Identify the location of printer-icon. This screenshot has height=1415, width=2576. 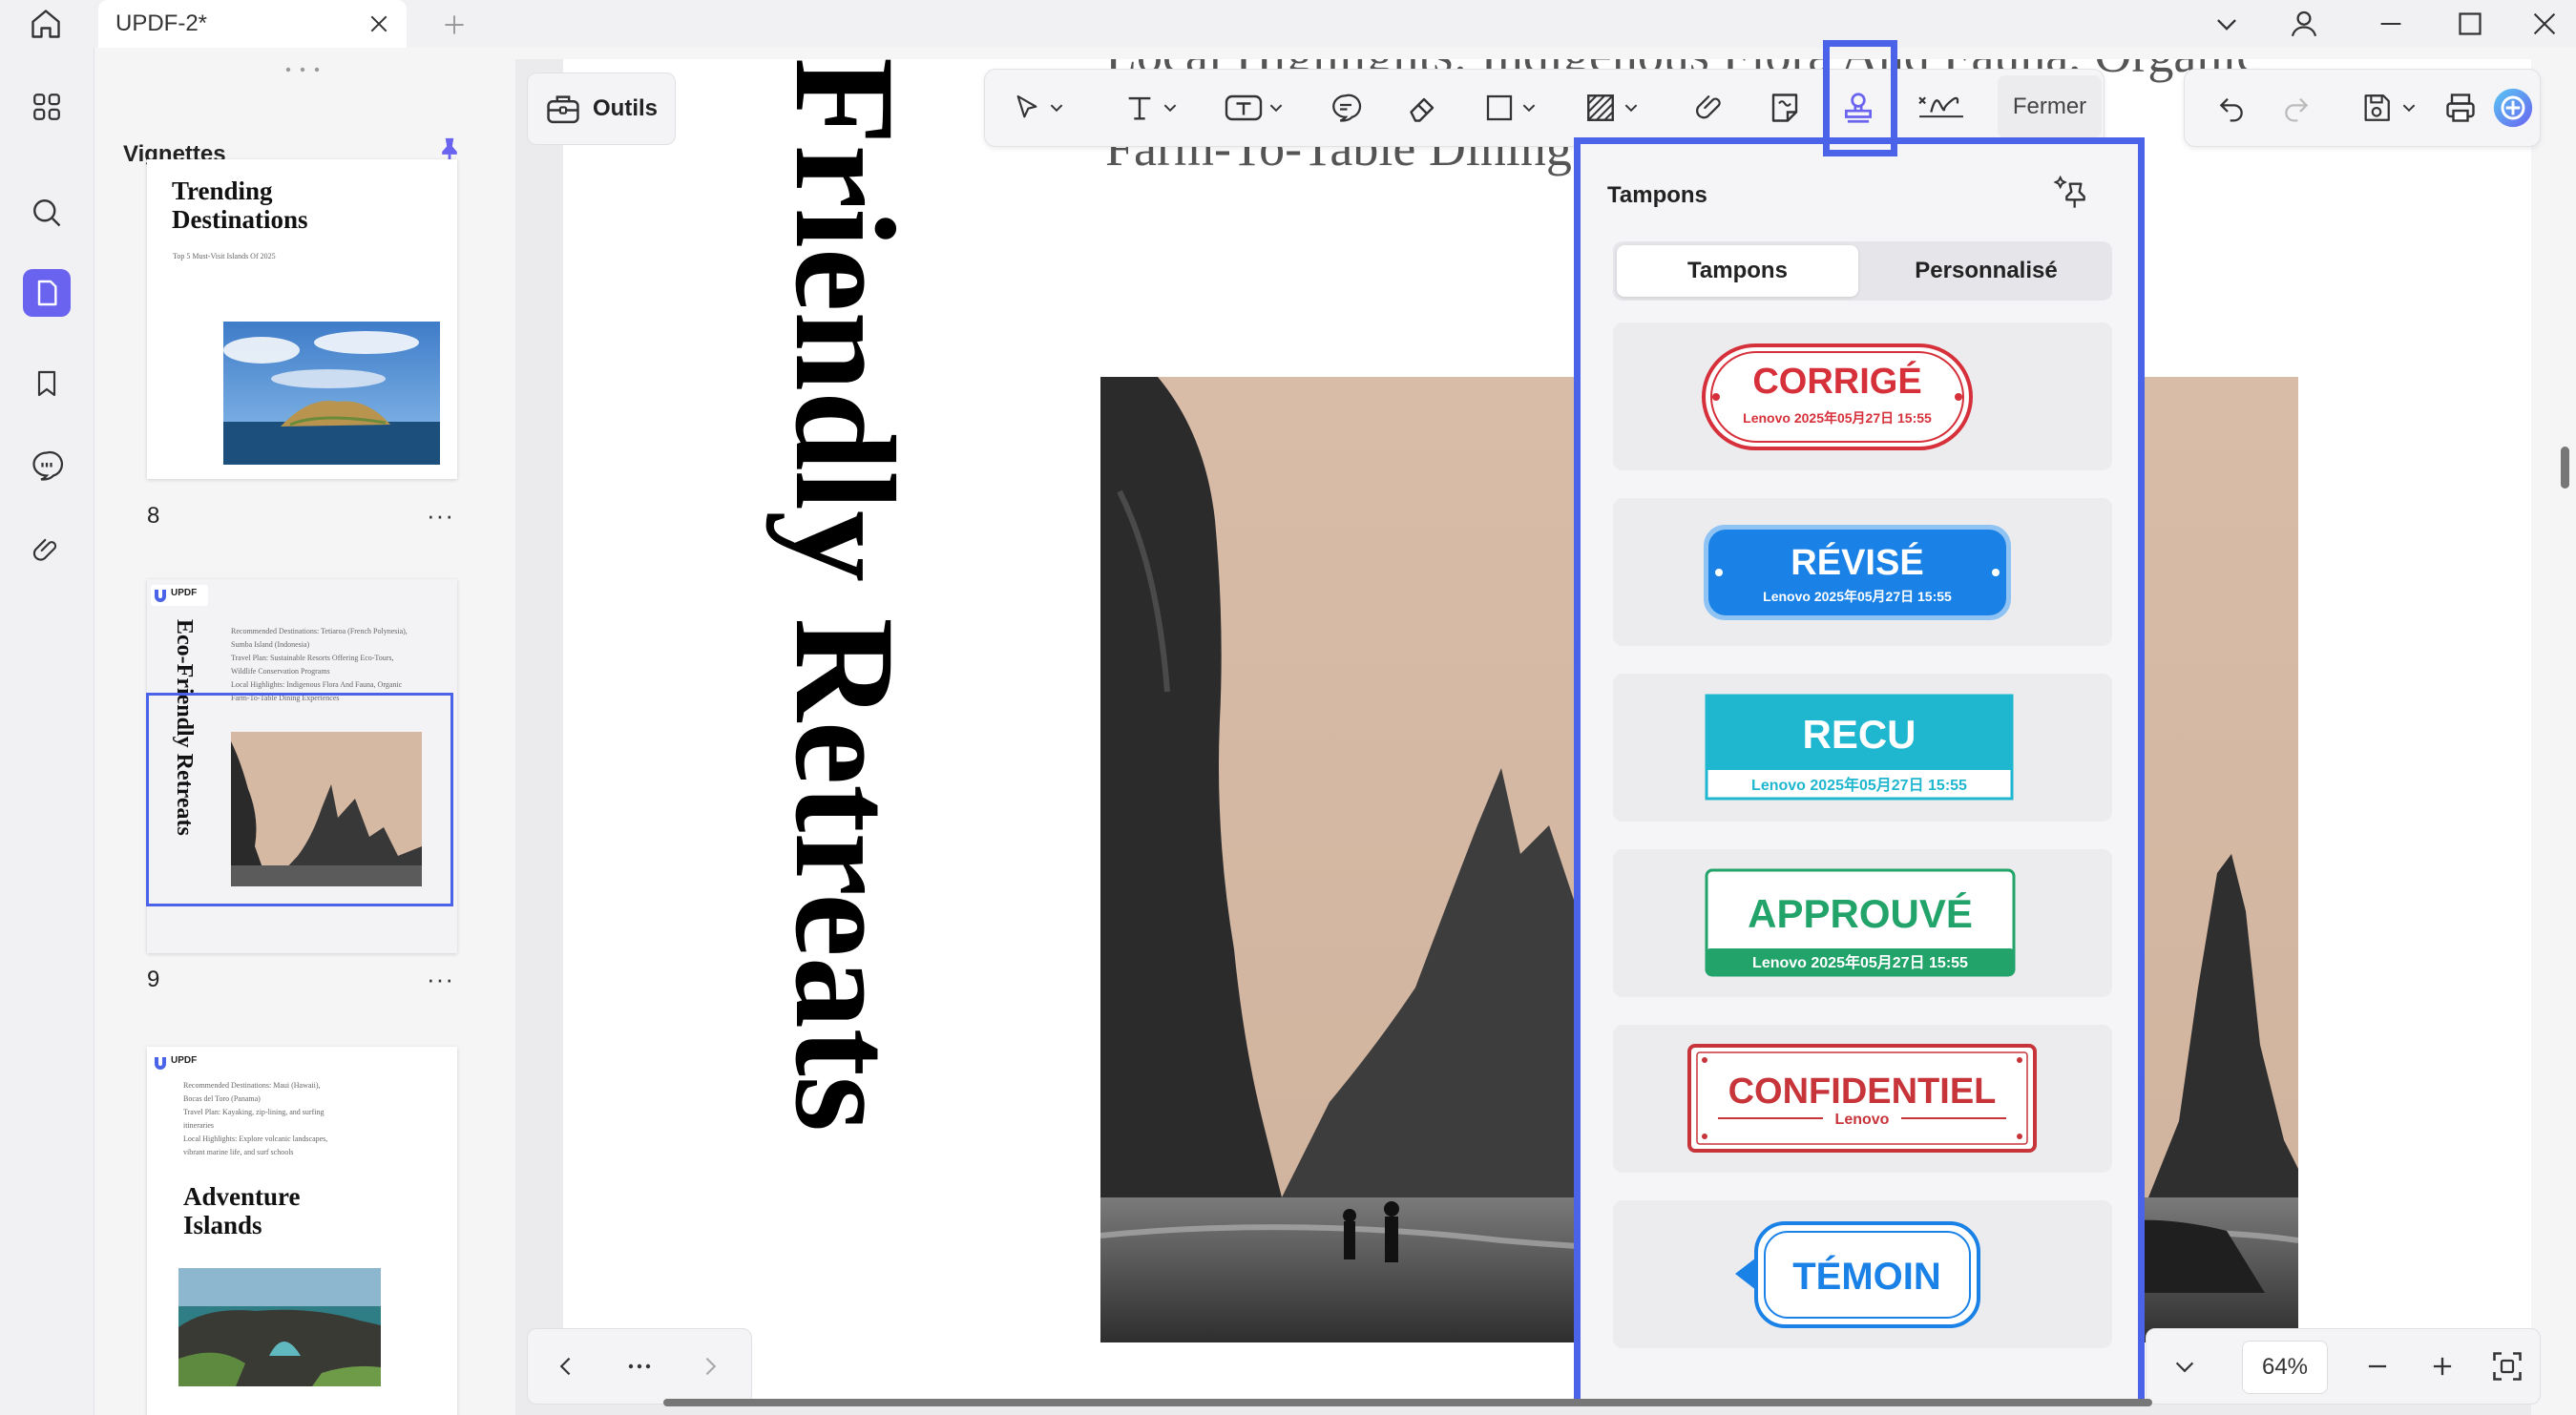
(2460, 108).